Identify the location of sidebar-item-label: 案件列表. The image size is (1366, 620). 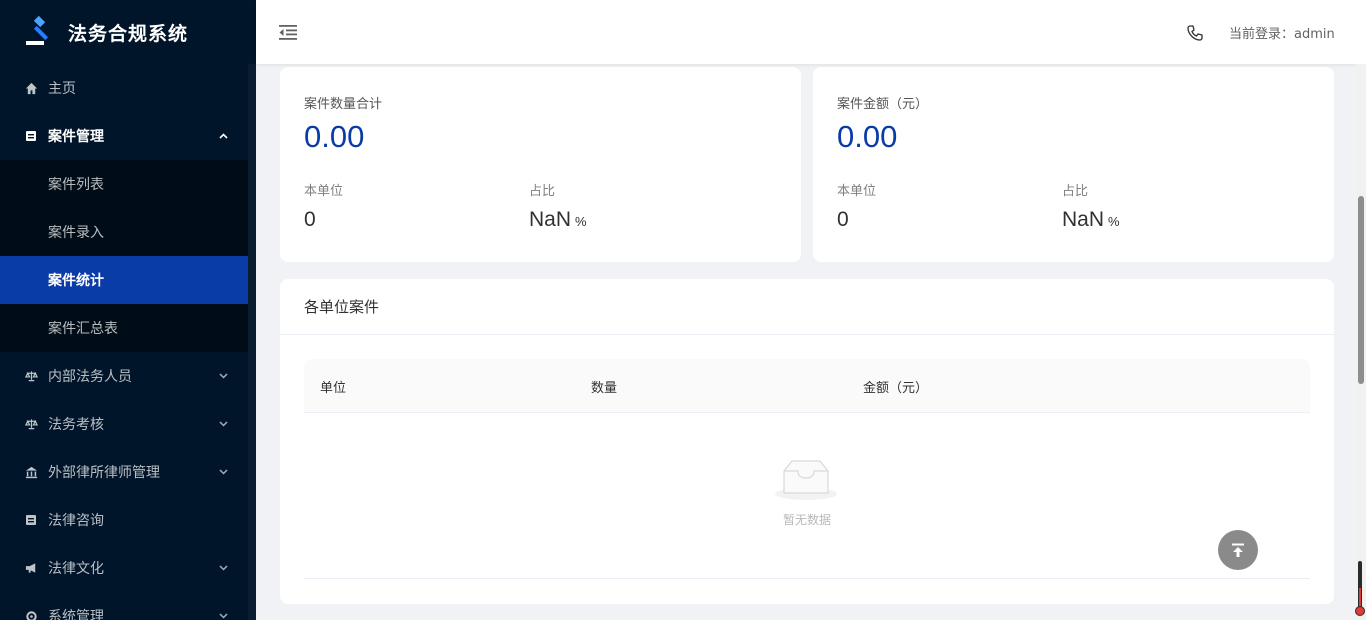
(76, 185).